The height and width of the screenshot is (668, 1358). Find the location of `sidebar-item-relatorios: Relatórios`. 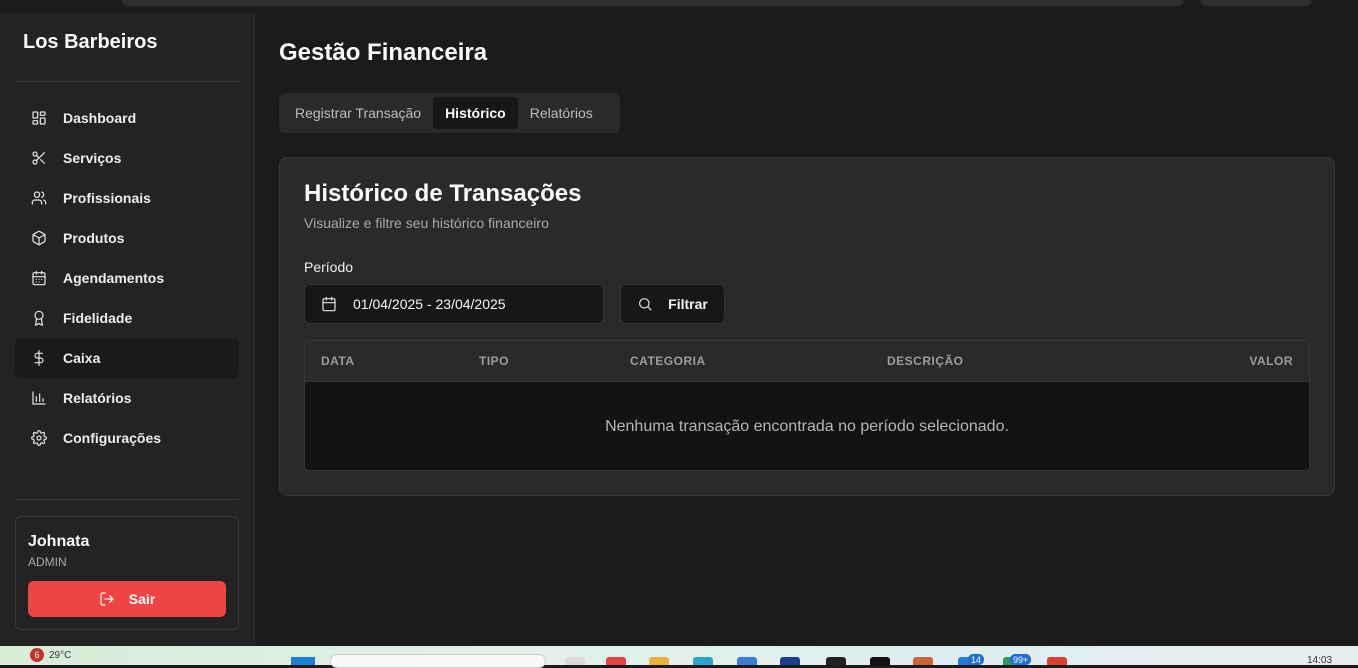

sidebar-item-relatorios: Relatórios is located at coordinates (127, 398).